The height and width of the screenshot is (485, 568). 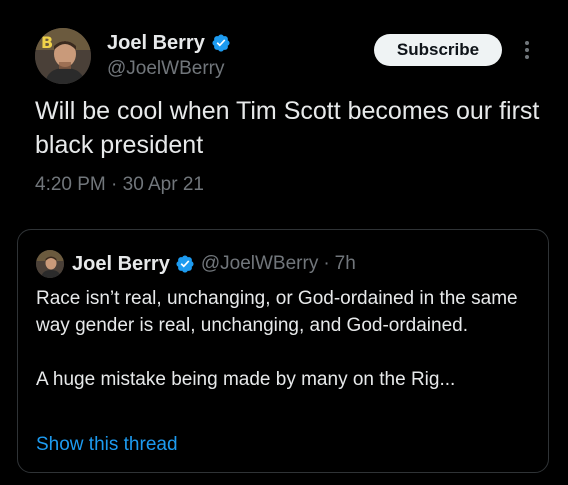 What do you see at coordinates (47, 42) in the screenshot?
I see `svg-text: B` at bounding box center [47, 42].